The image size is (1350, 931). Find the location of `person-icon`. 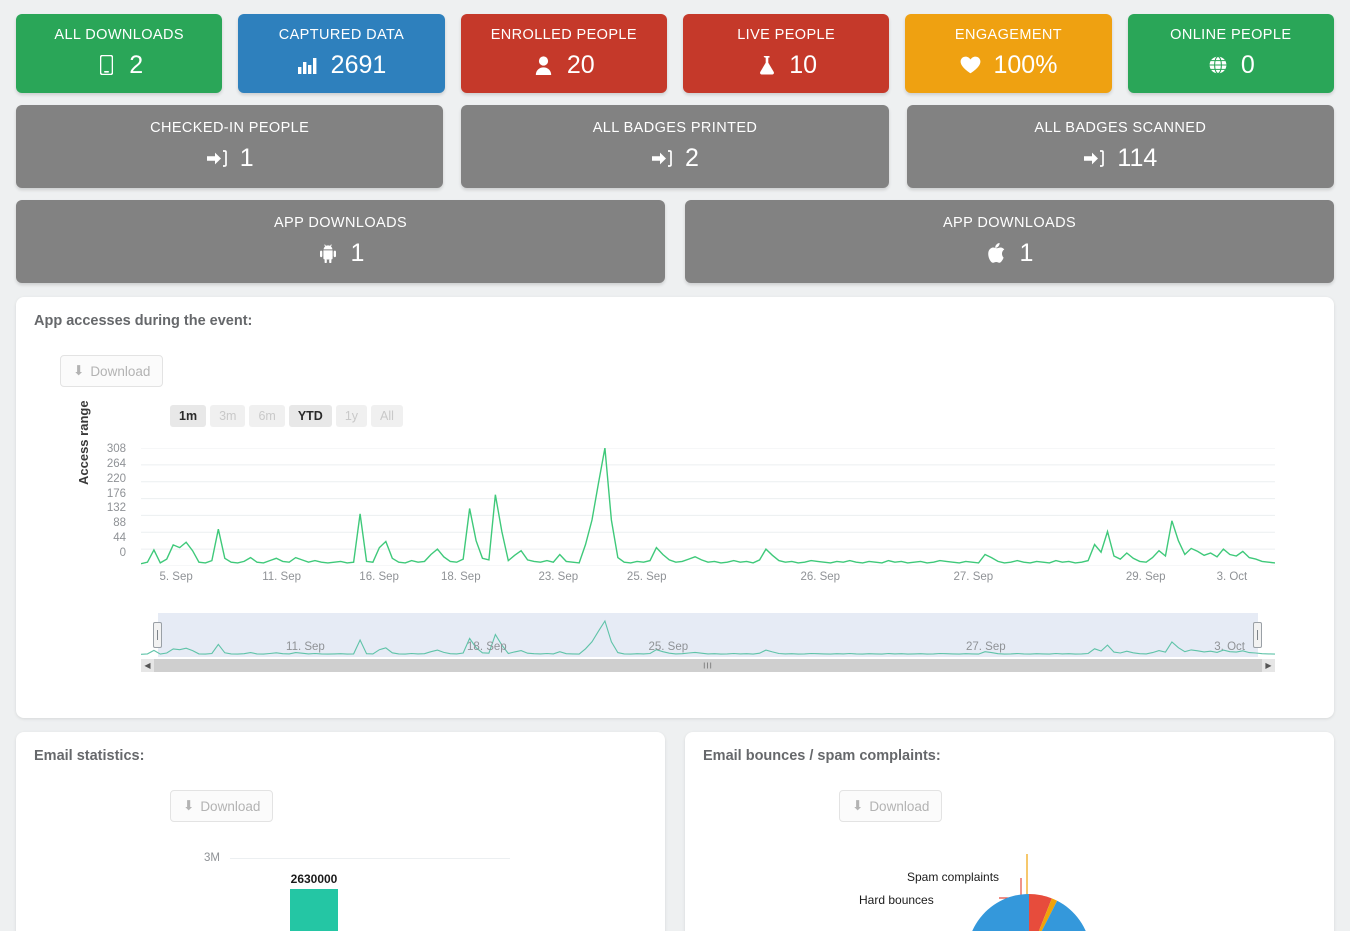

person-icon is located at coordinates (544, 65).